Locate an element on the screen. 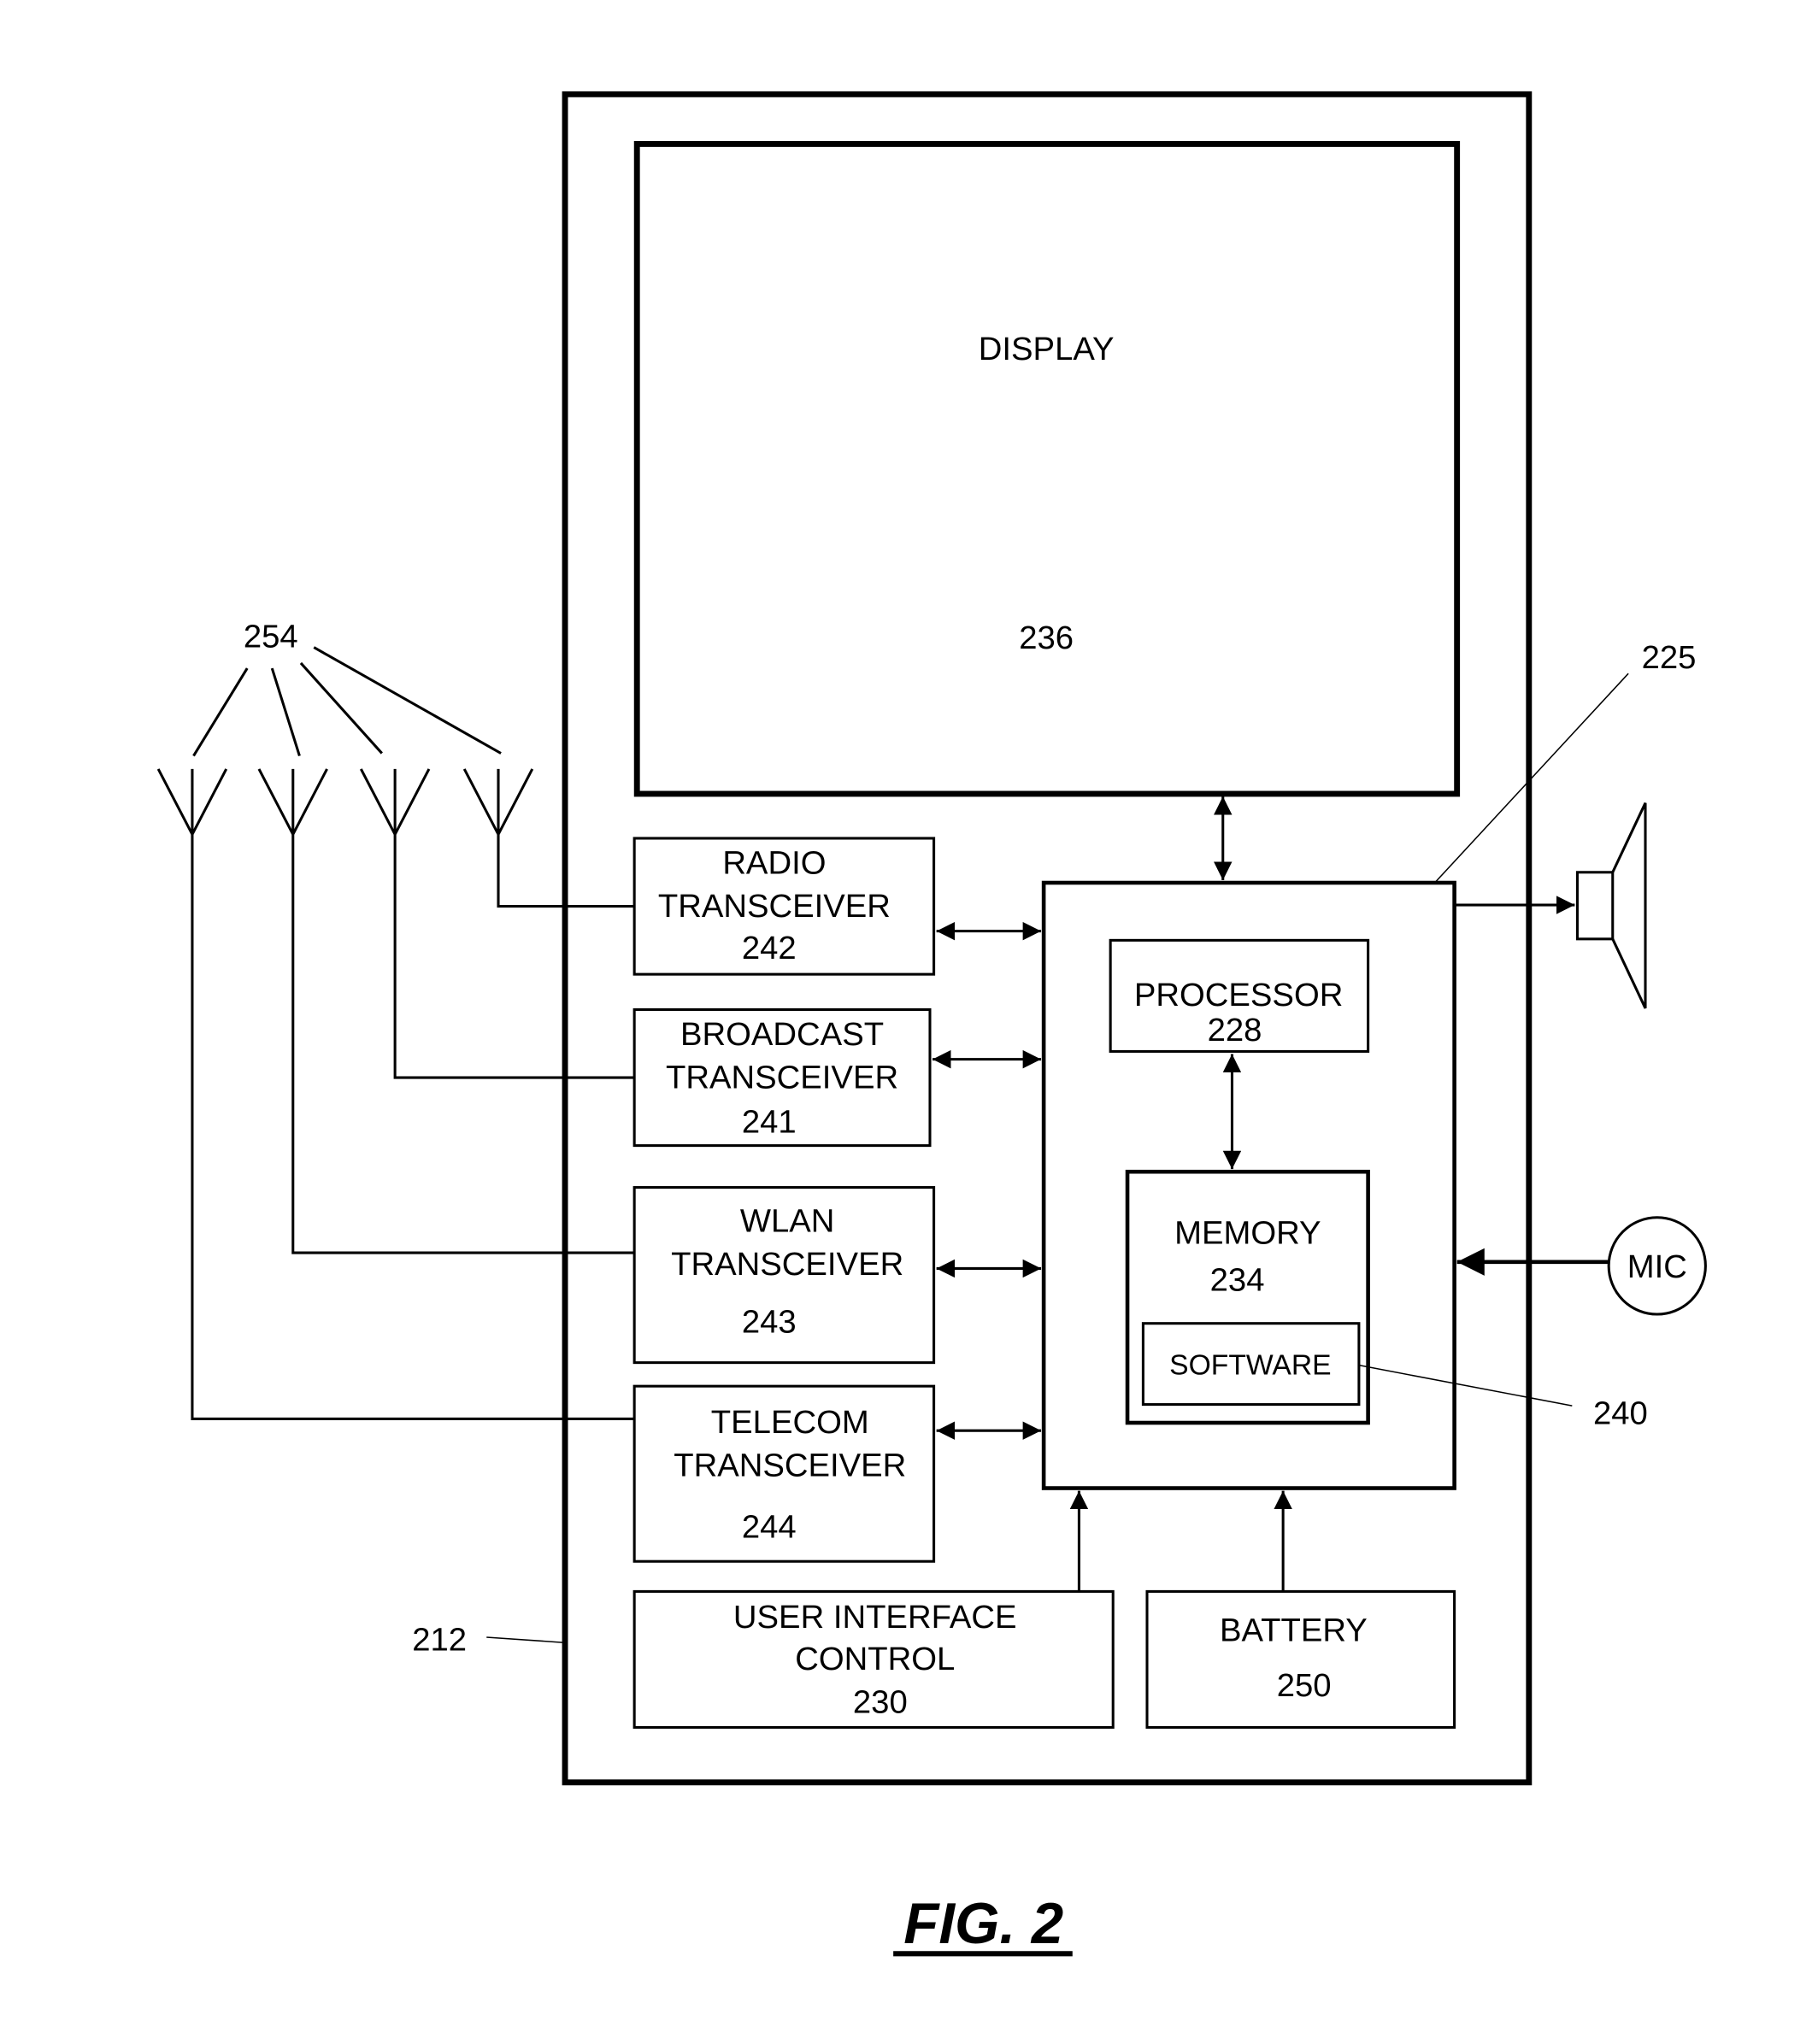 This screenshot has width=1818, height=2044. memory-label: MEMORY is located at coordinates (1247, 1232).